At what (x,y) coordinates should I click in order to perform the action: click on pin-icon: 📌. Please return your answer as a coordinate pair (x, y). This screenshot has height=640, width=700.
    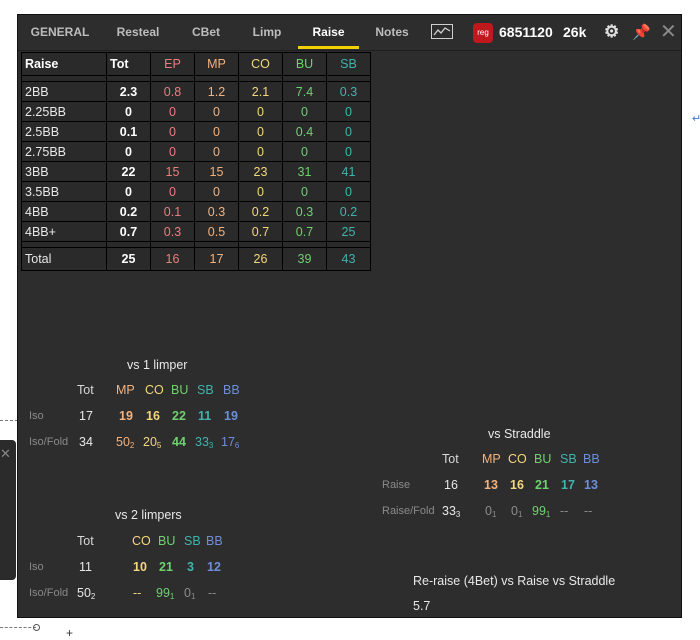
    Looking at the image, I should click on (641, 32).